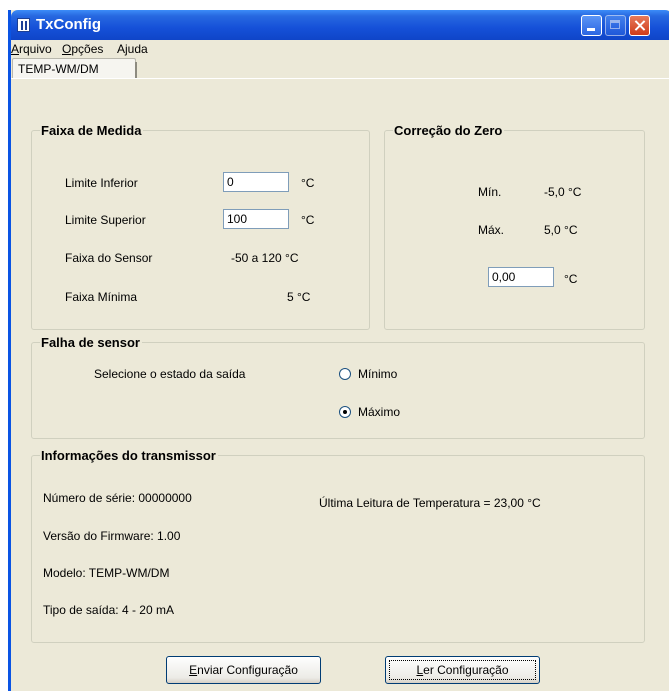 This screenshot has height=691, width=669. What do you see at coordinates (265, 258) in the screenshot?
I see `faixa-sensor-value: -50 a 120 °C` at bounding box center [265, 258].